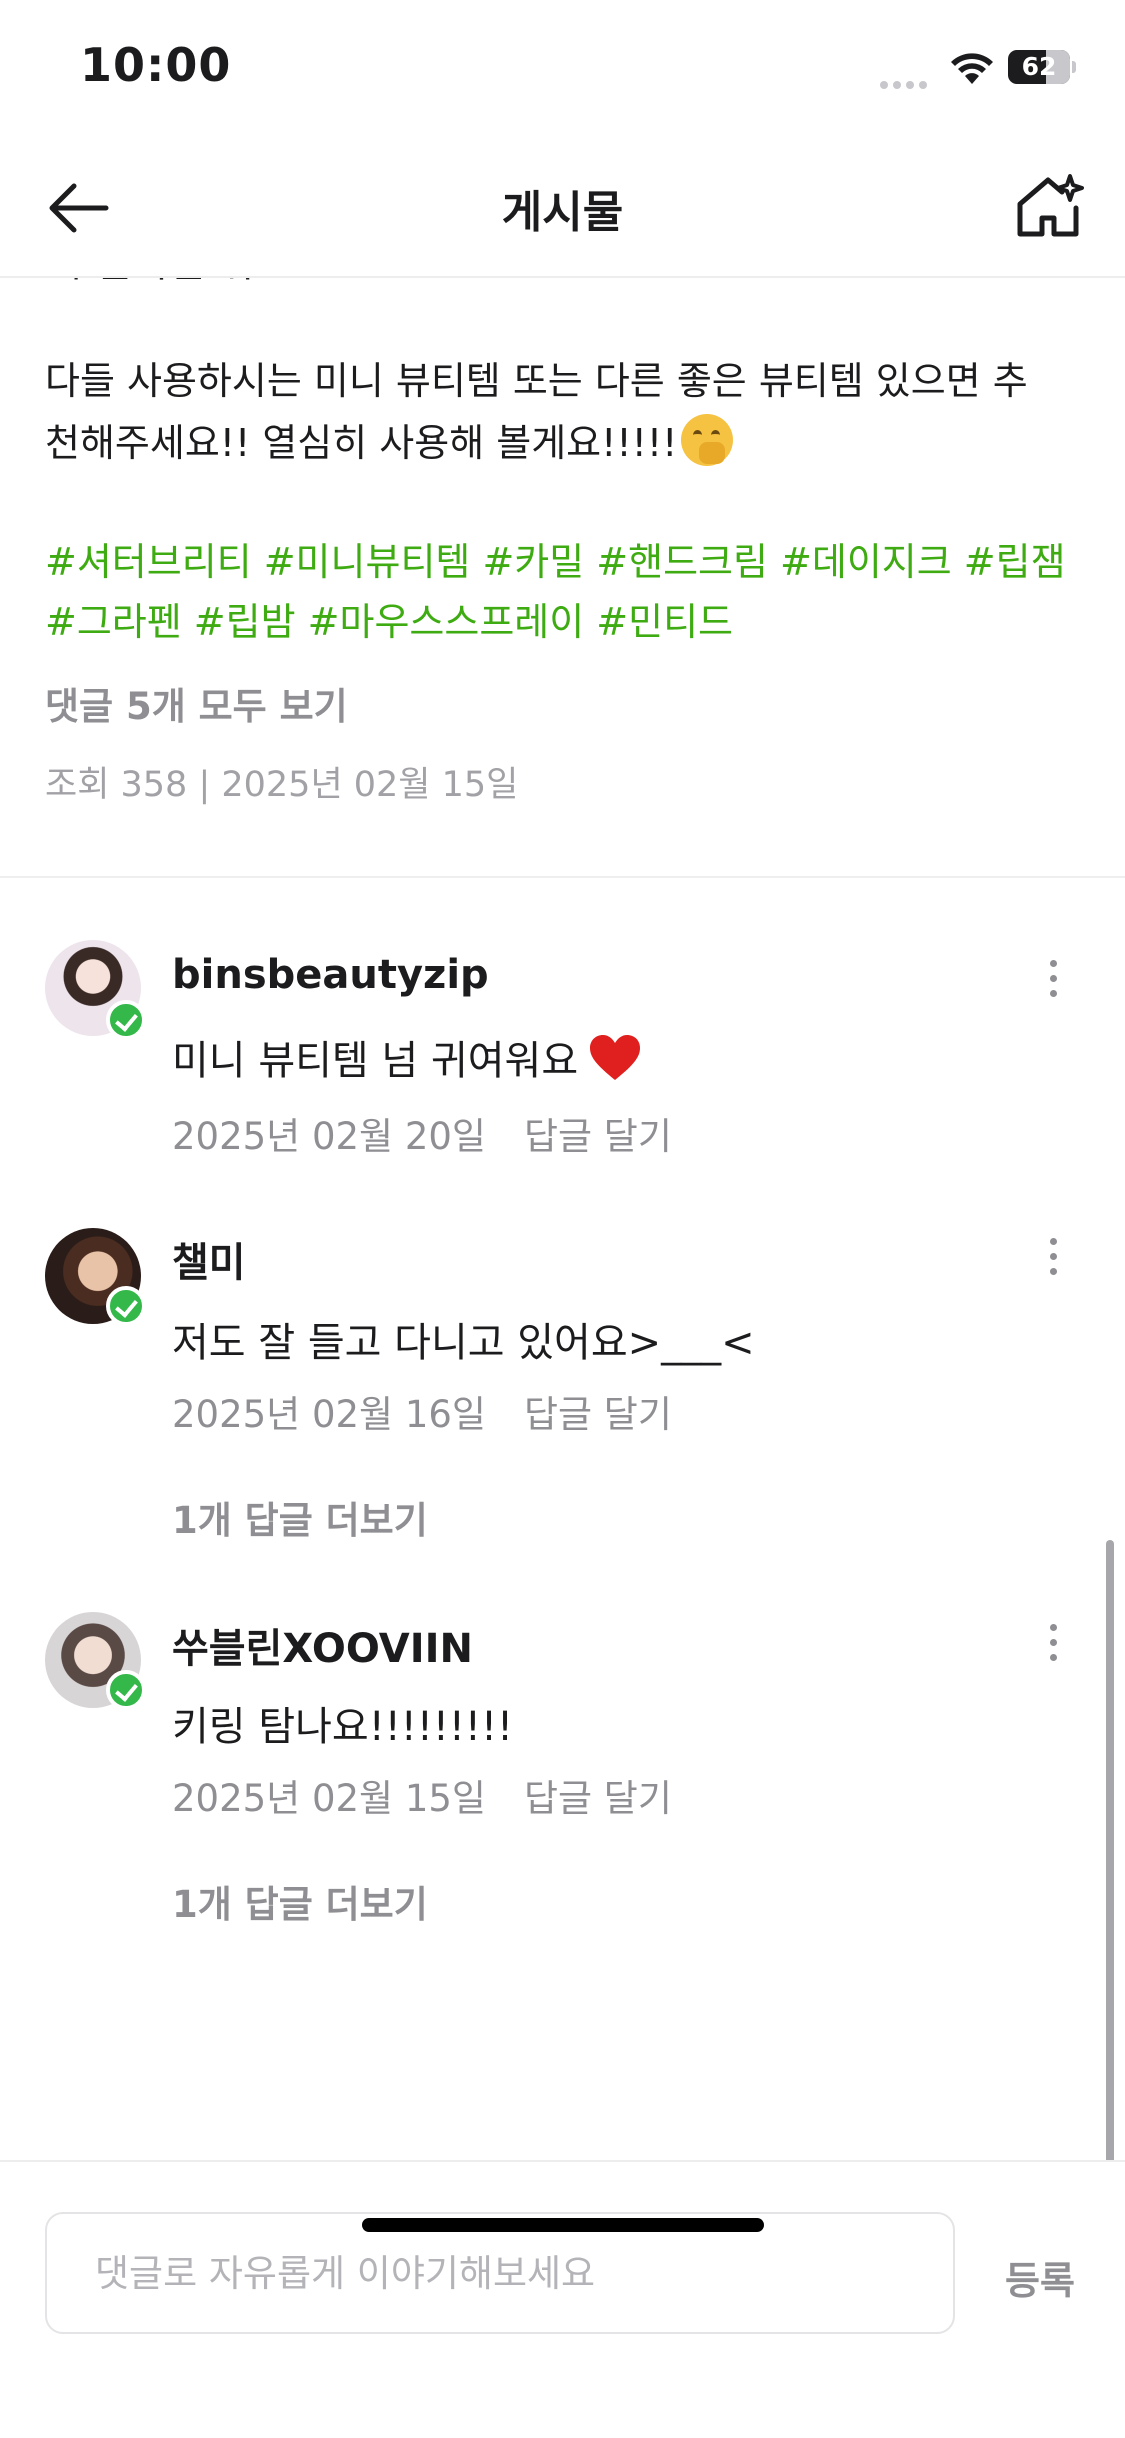  Describe the element at coordinates (562, 70) in the screenshot. I see `status-bar: 10:00 62` at that location.